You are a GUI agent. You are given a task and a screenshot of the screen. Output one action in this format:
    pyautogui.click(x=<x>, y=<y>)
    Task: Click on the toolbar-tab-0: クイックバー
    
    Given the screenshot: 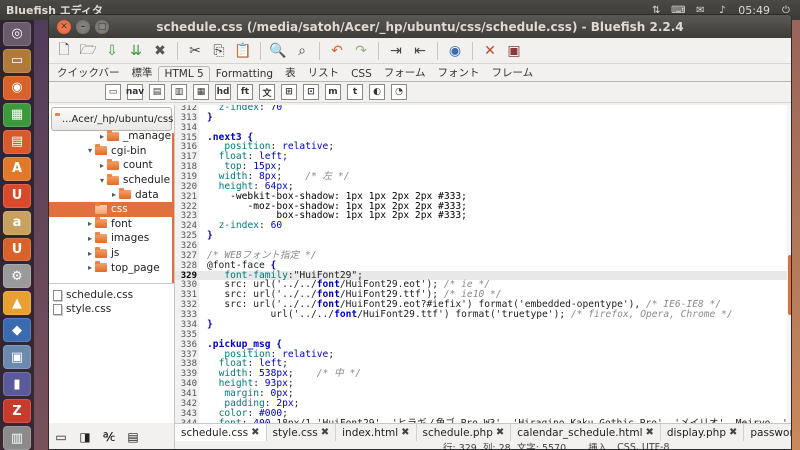 What is the action you would take?
    pyautogui.click(x=88, y=72)
    